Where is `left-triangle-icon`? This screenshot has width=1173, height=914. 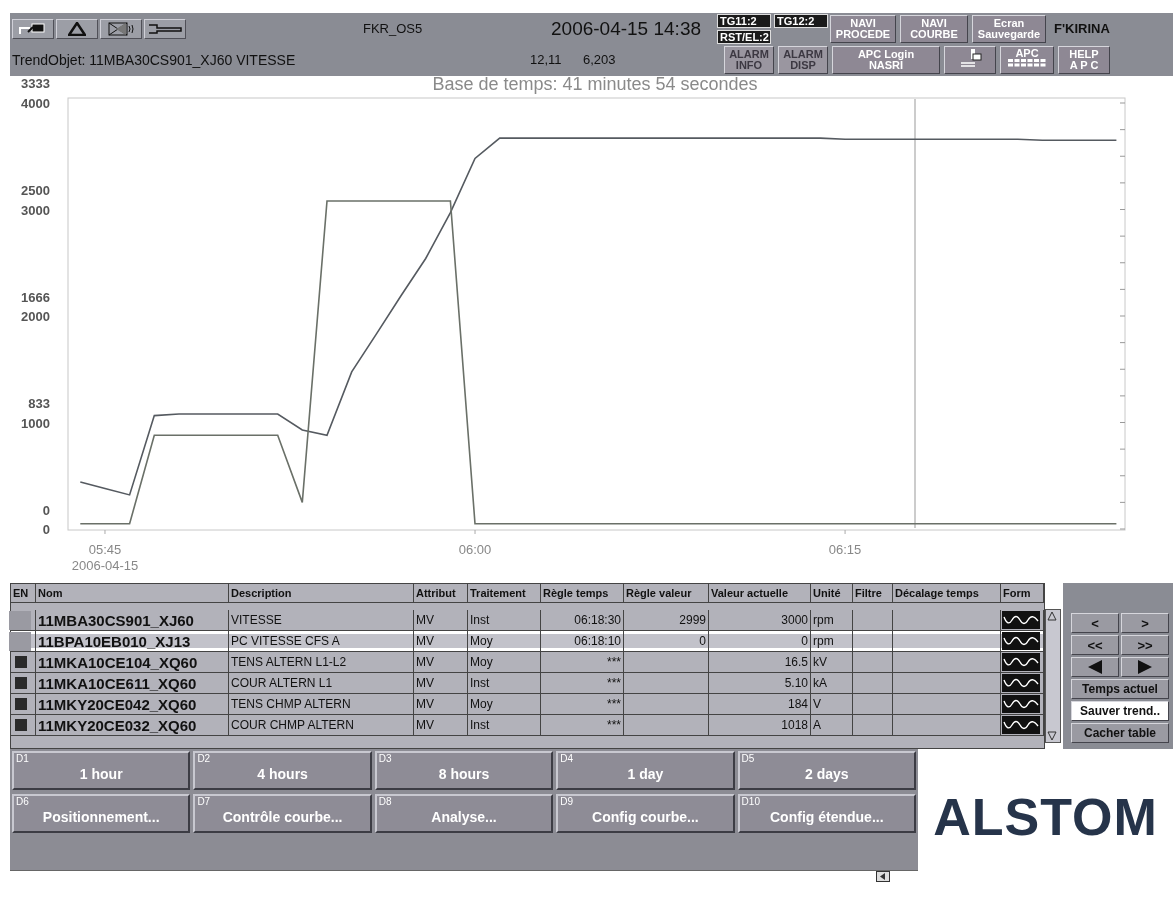
left-triangle-icon is located at coordinates (1095, 667).